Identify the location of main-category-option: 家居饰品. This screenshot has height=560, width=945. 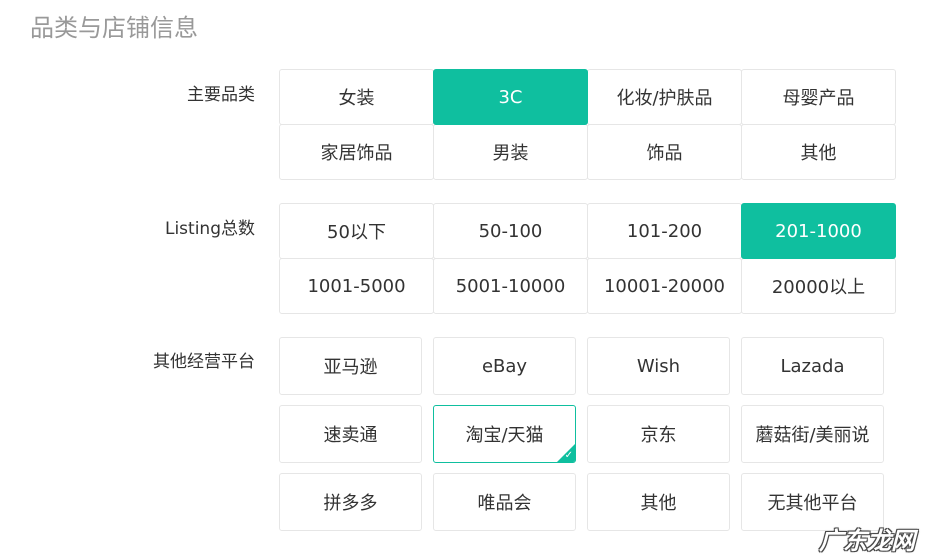
(356, 152).